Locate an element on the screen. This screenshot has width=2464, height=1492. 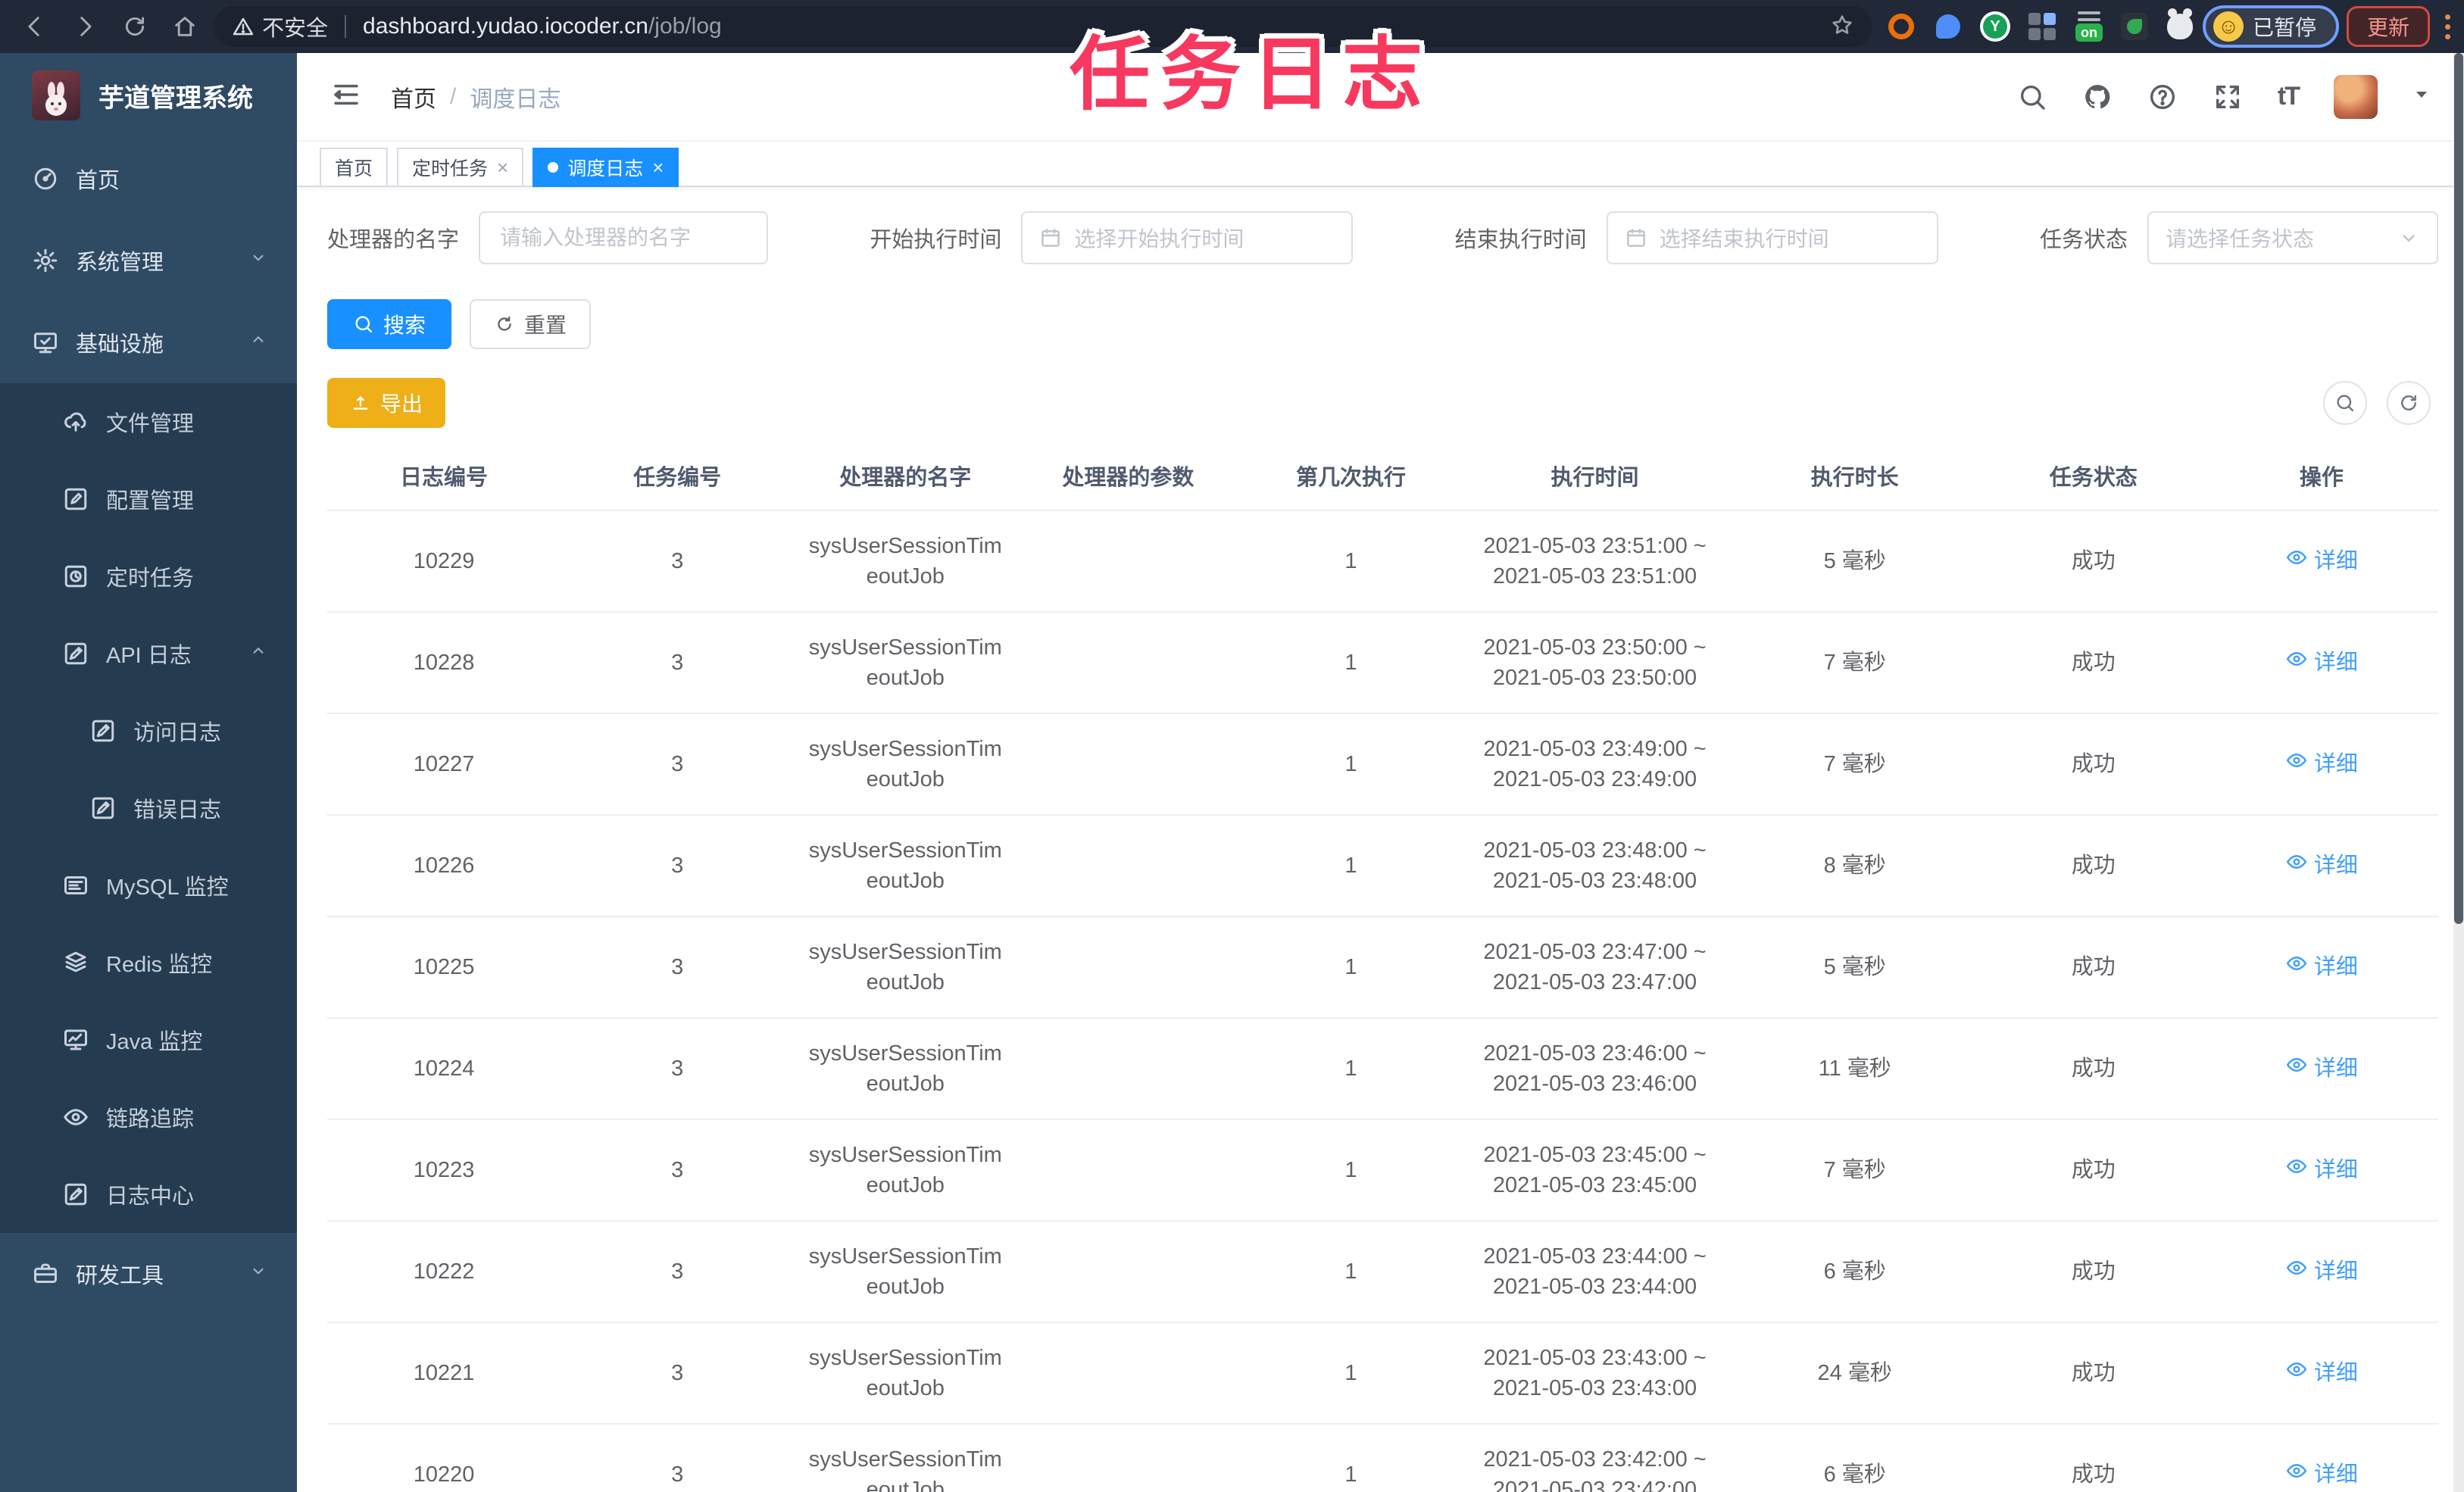
sidebar-item-9: MySQL 监控 is located at coordinates (148, 886).